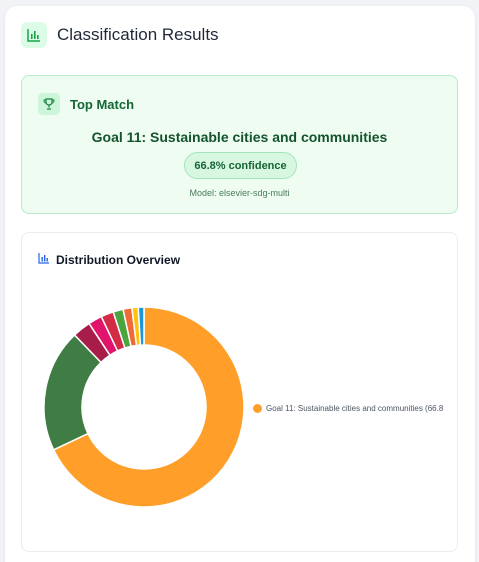 The width and height of the screenshot is (479, 562). I want to click on top-match-label: Top Match, so click(102, 104).